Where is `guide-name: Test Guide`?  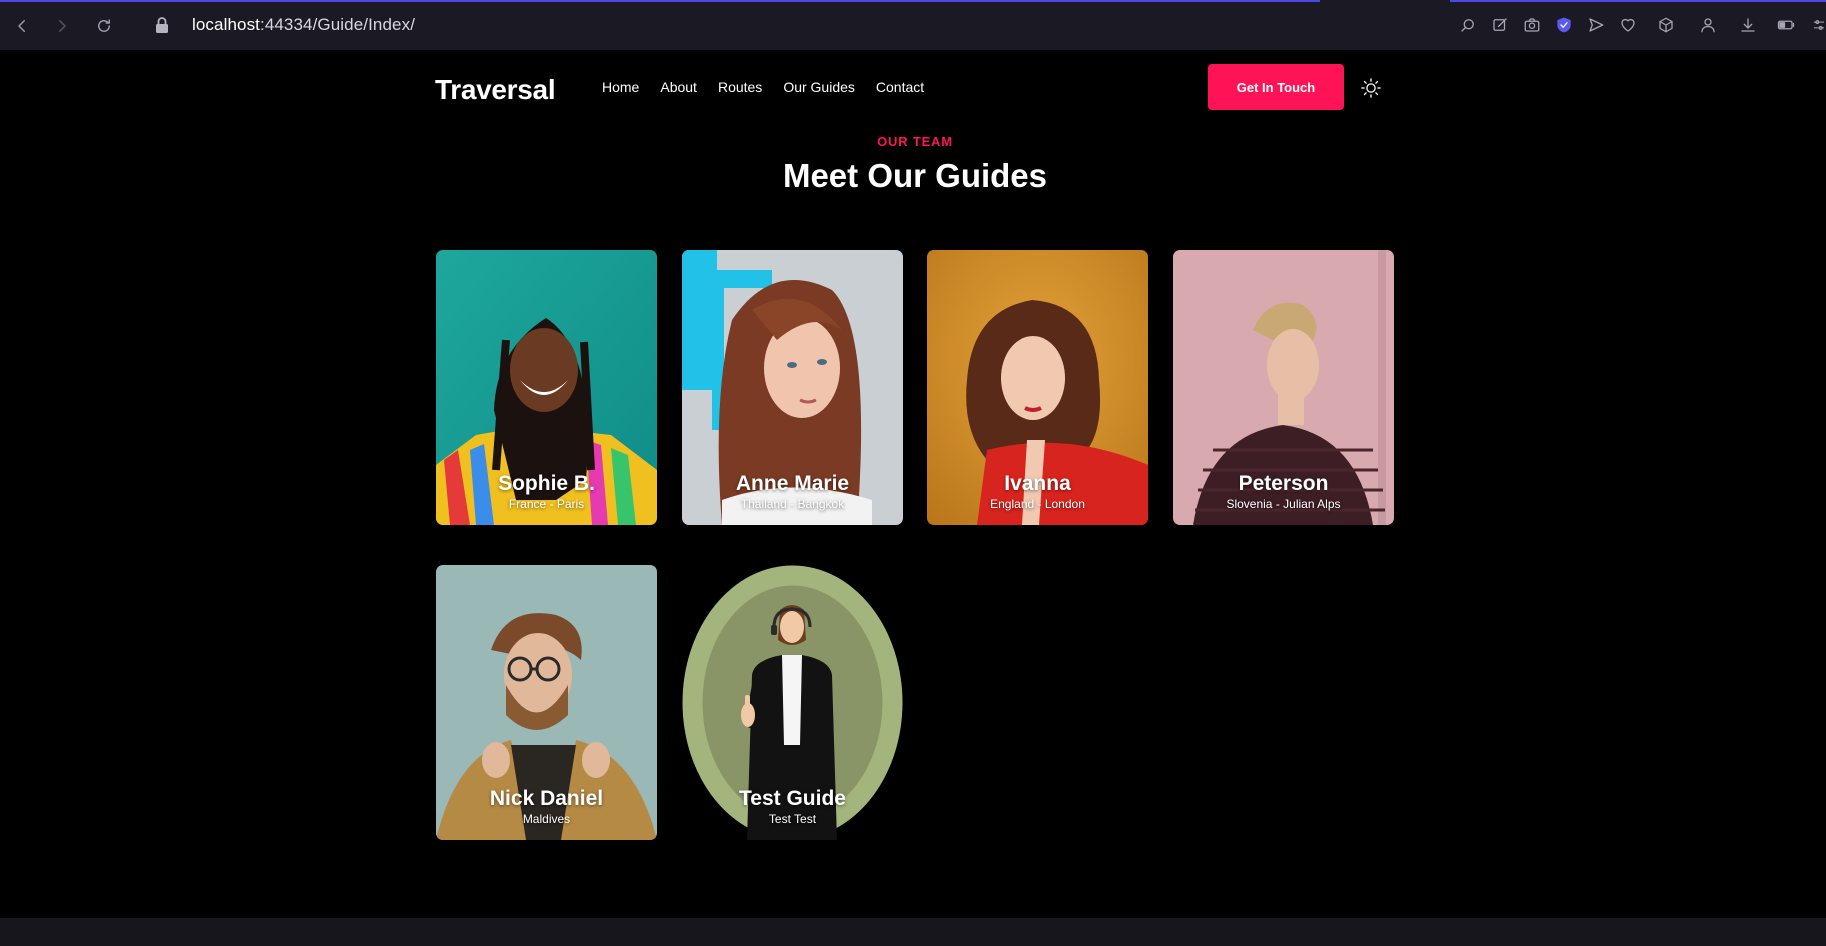 guide-name: Test Guide is located at coordinates (792, 798).